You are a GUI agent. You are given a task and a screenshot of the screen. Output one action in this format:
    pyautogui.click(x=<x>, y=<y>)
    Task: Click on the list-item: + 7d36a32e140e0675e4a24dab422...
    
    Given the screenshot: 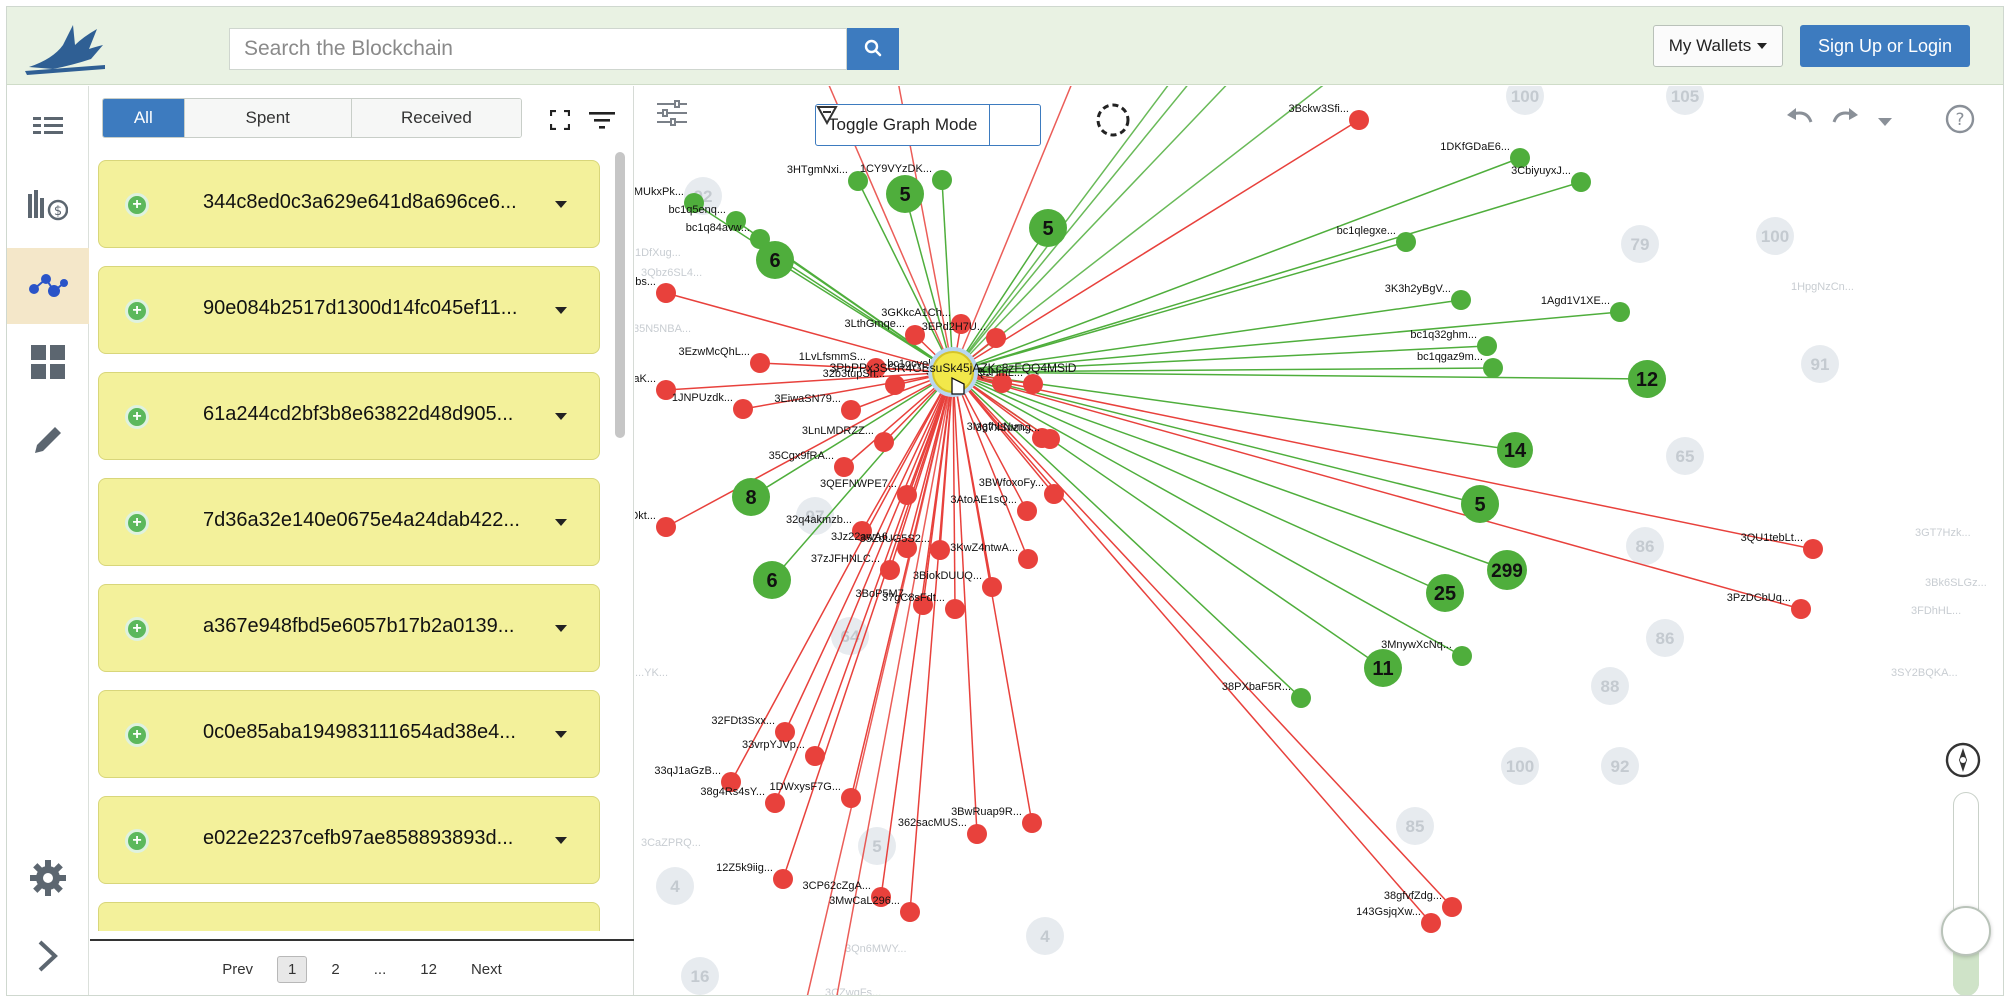 What is the action you would take?
    pyautogui.click(x=349, y=522)
    